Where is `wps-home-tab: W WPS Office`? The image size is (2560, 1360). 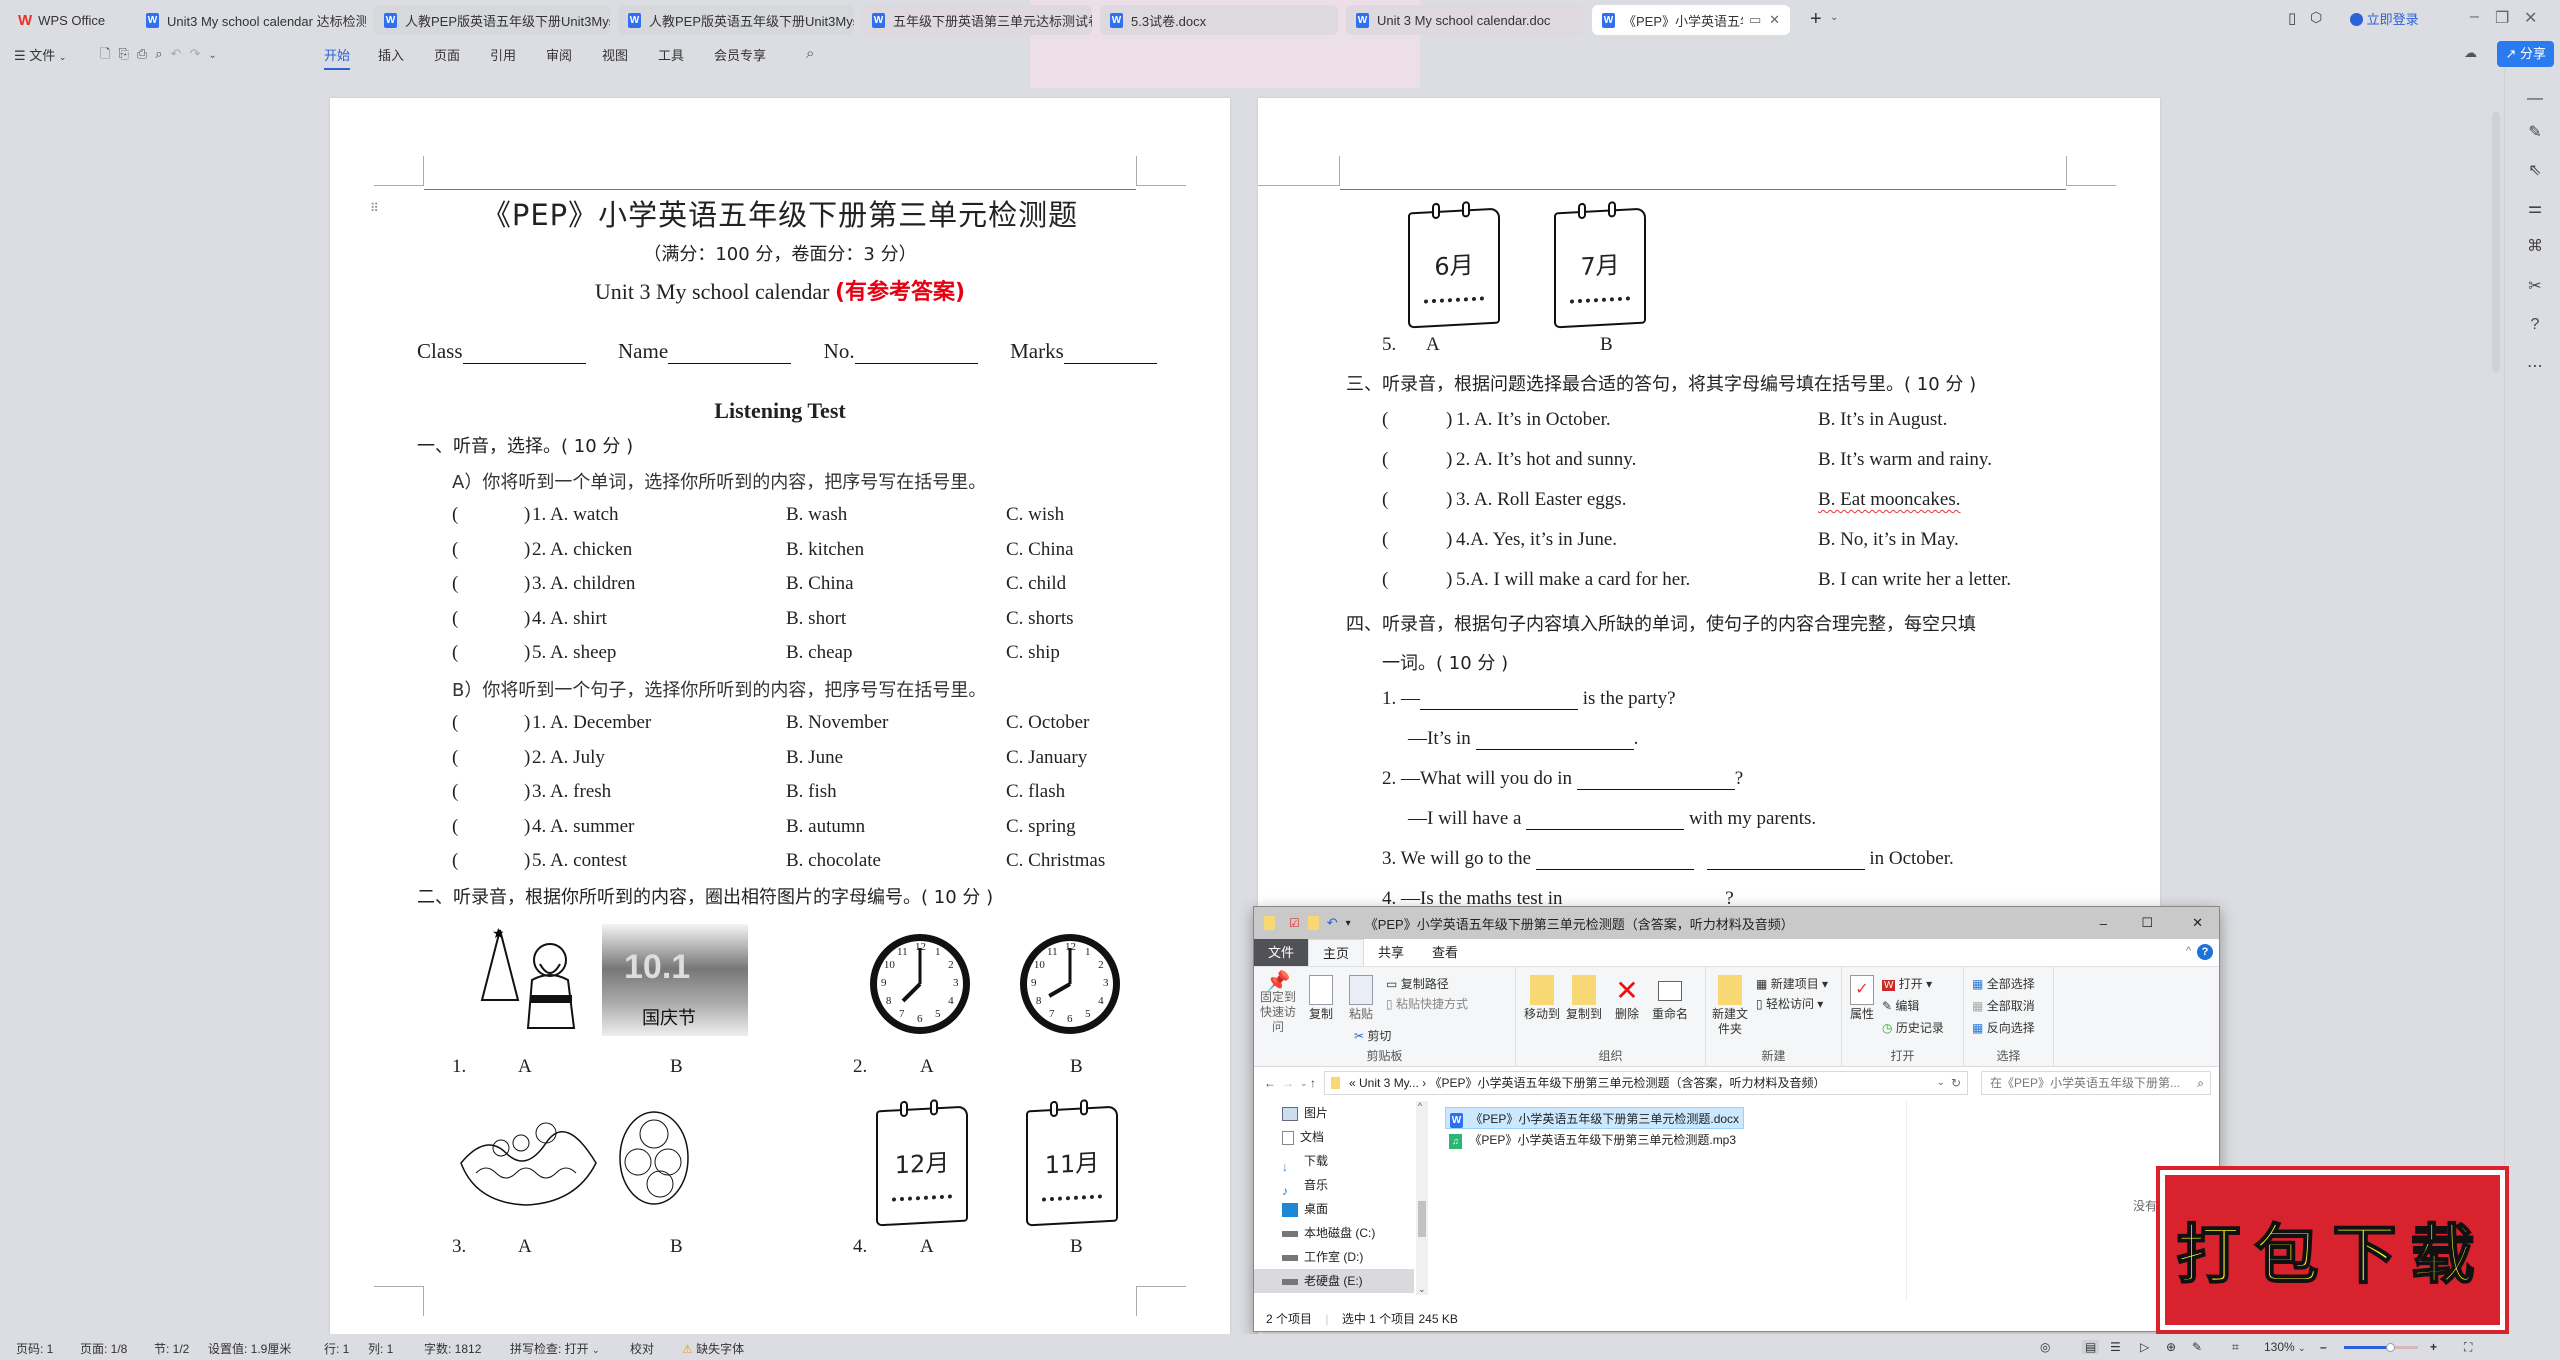
wps-home-tab: W WPS Office is located at coordinates (68, 20).